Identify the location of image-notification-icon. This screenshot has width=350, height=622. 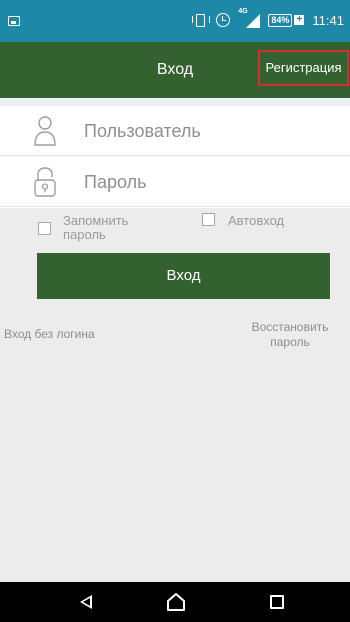
(14, 21).